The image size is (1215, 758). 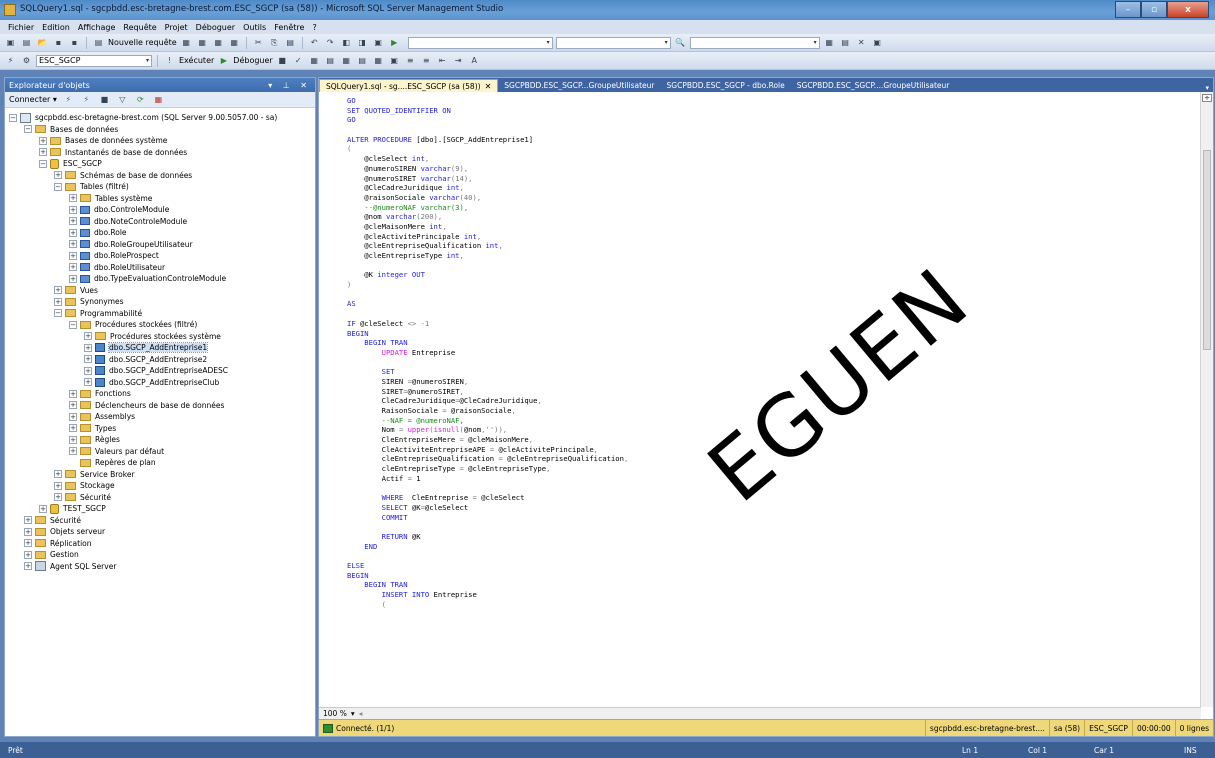 I want to click on tree-node: + Procédures stockées système, so click(x=162, y=337).